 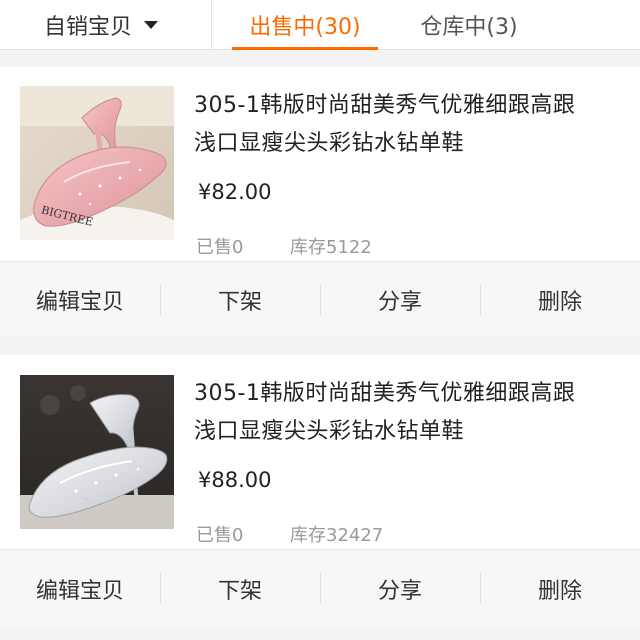 I want to click on product-filter-dropdown: 自销宝贝, so click(x=106, y=25).